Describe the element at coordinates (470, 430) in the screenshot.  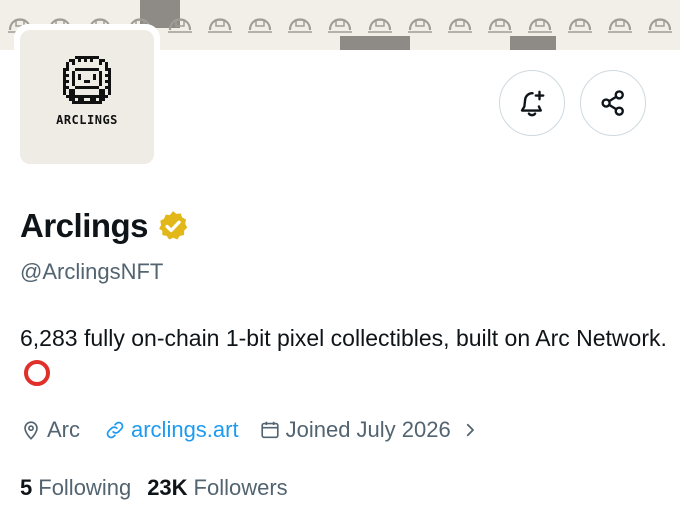
I see `chevron-right-icon` at that location.